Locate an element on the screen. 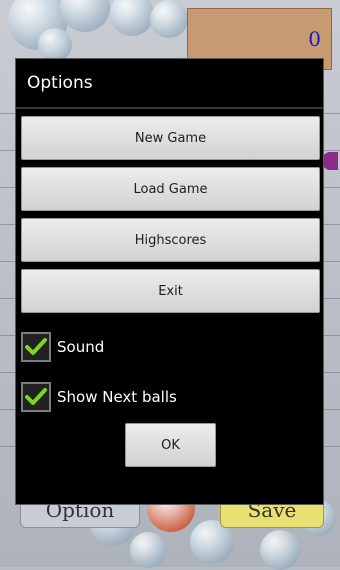 Image resolution: width=340 pixels, height=570 pixels. show-next-balls-checkbox is located at coordinates (36, 397).